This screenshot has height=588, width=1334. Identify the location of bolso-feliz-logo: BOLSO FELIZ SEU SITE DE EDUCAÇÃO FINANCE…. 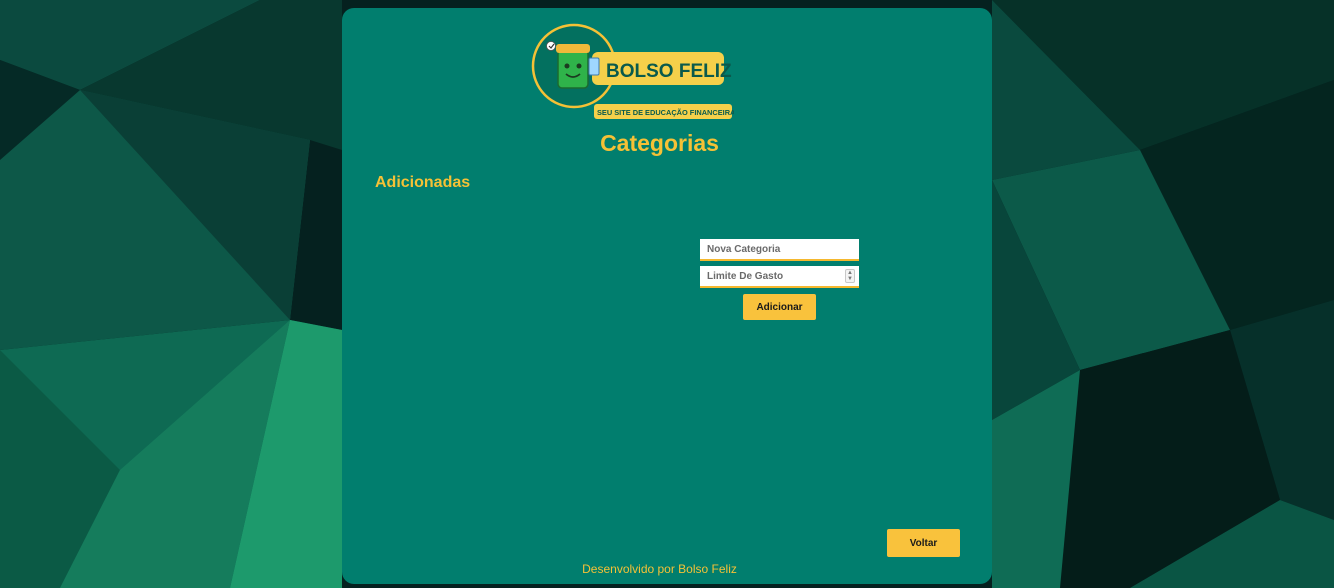
(632, 71).